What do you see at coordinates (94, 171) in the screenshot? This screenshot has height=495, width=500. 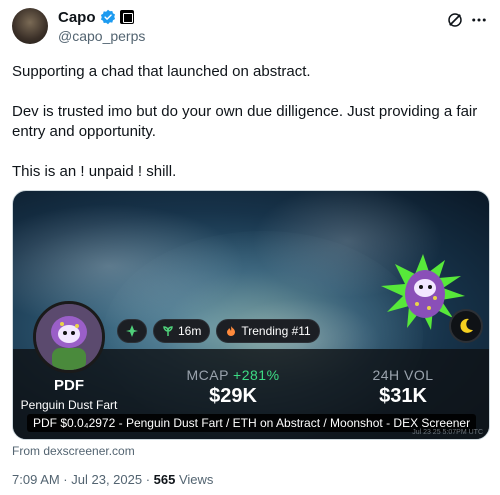 I see `tweet-paragraph: This is an ! unpaid ! shill.` at bounding box center [94, 171].